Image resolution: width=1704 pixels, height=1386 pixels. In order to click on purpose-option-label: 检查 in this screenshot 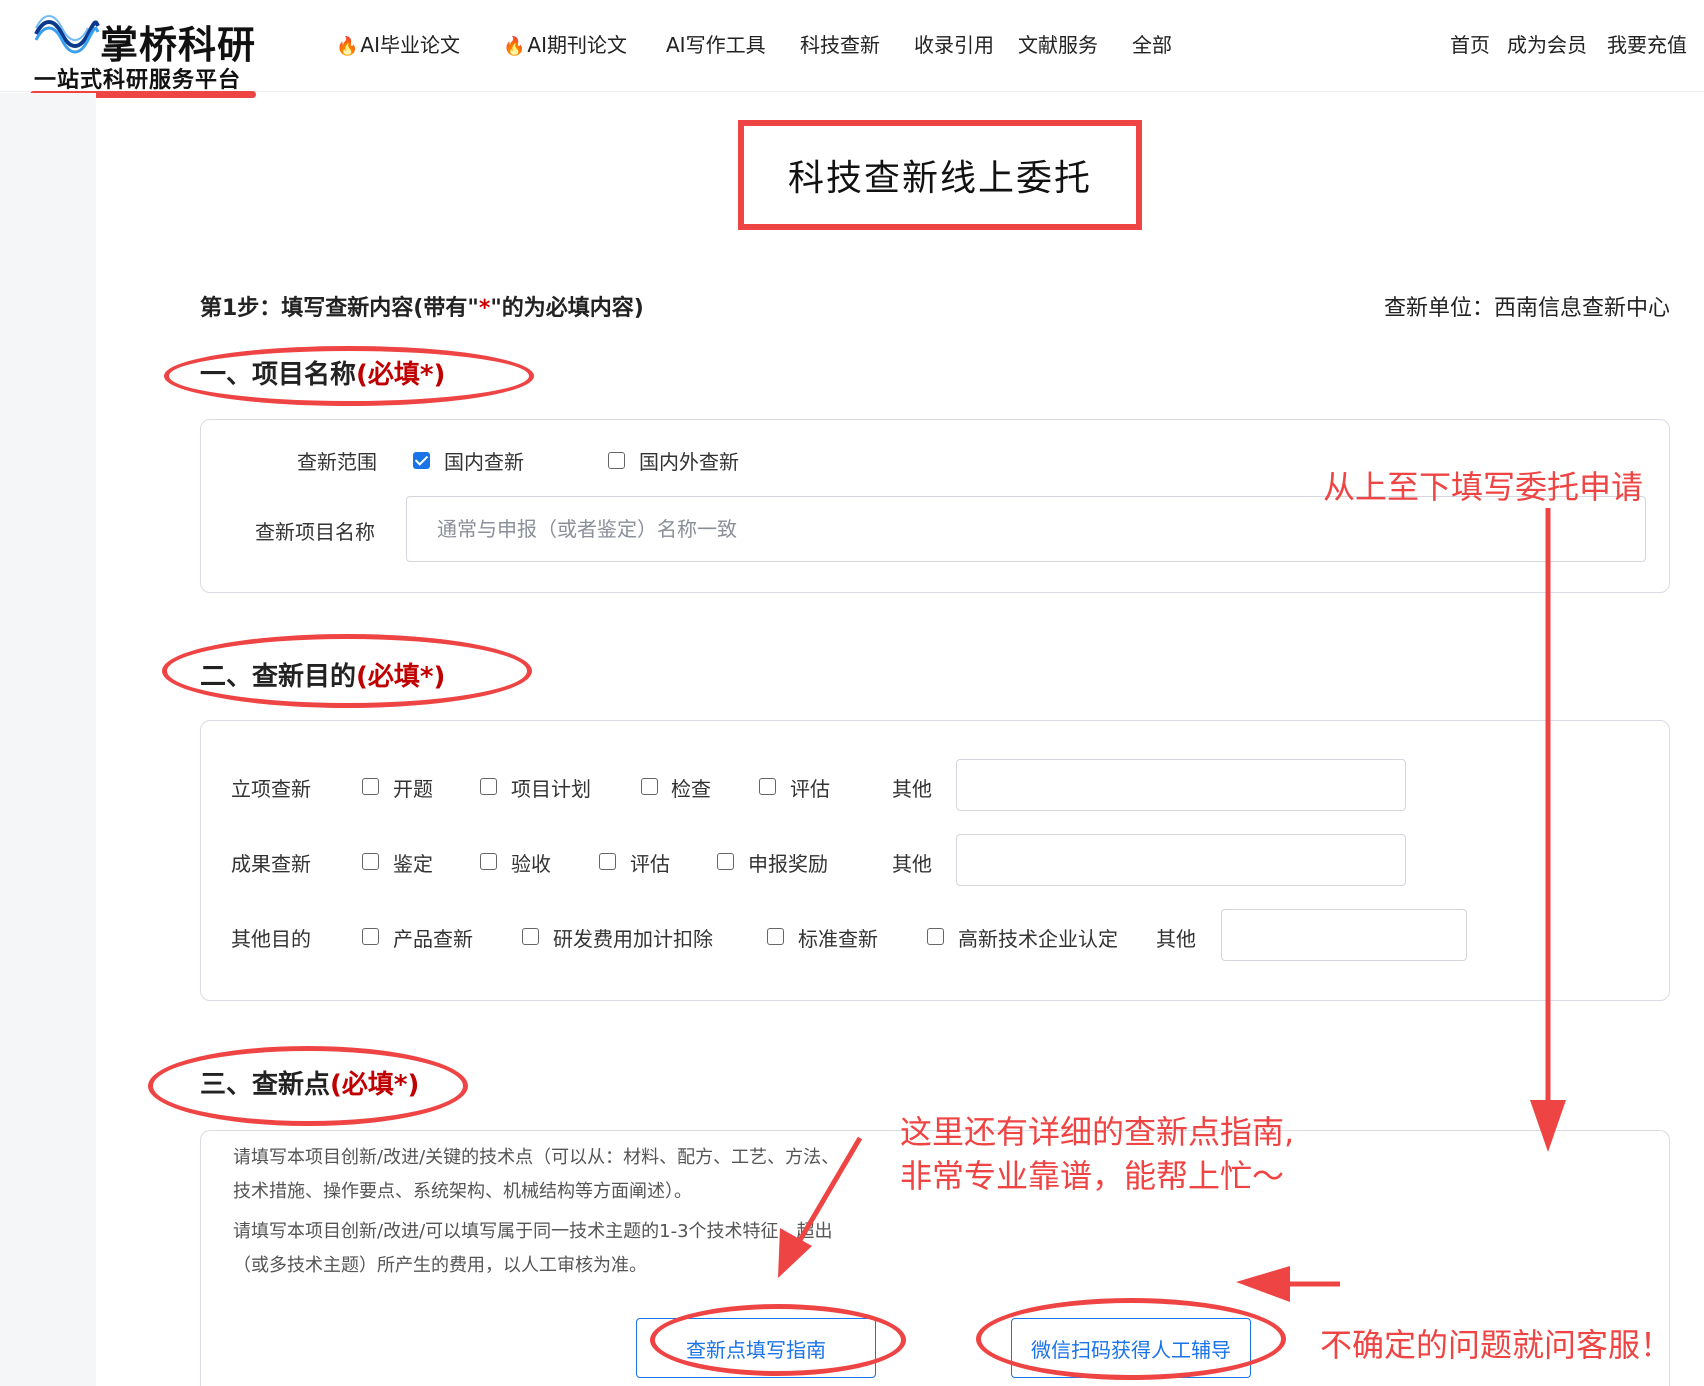, I will do `click(691, 787)`.